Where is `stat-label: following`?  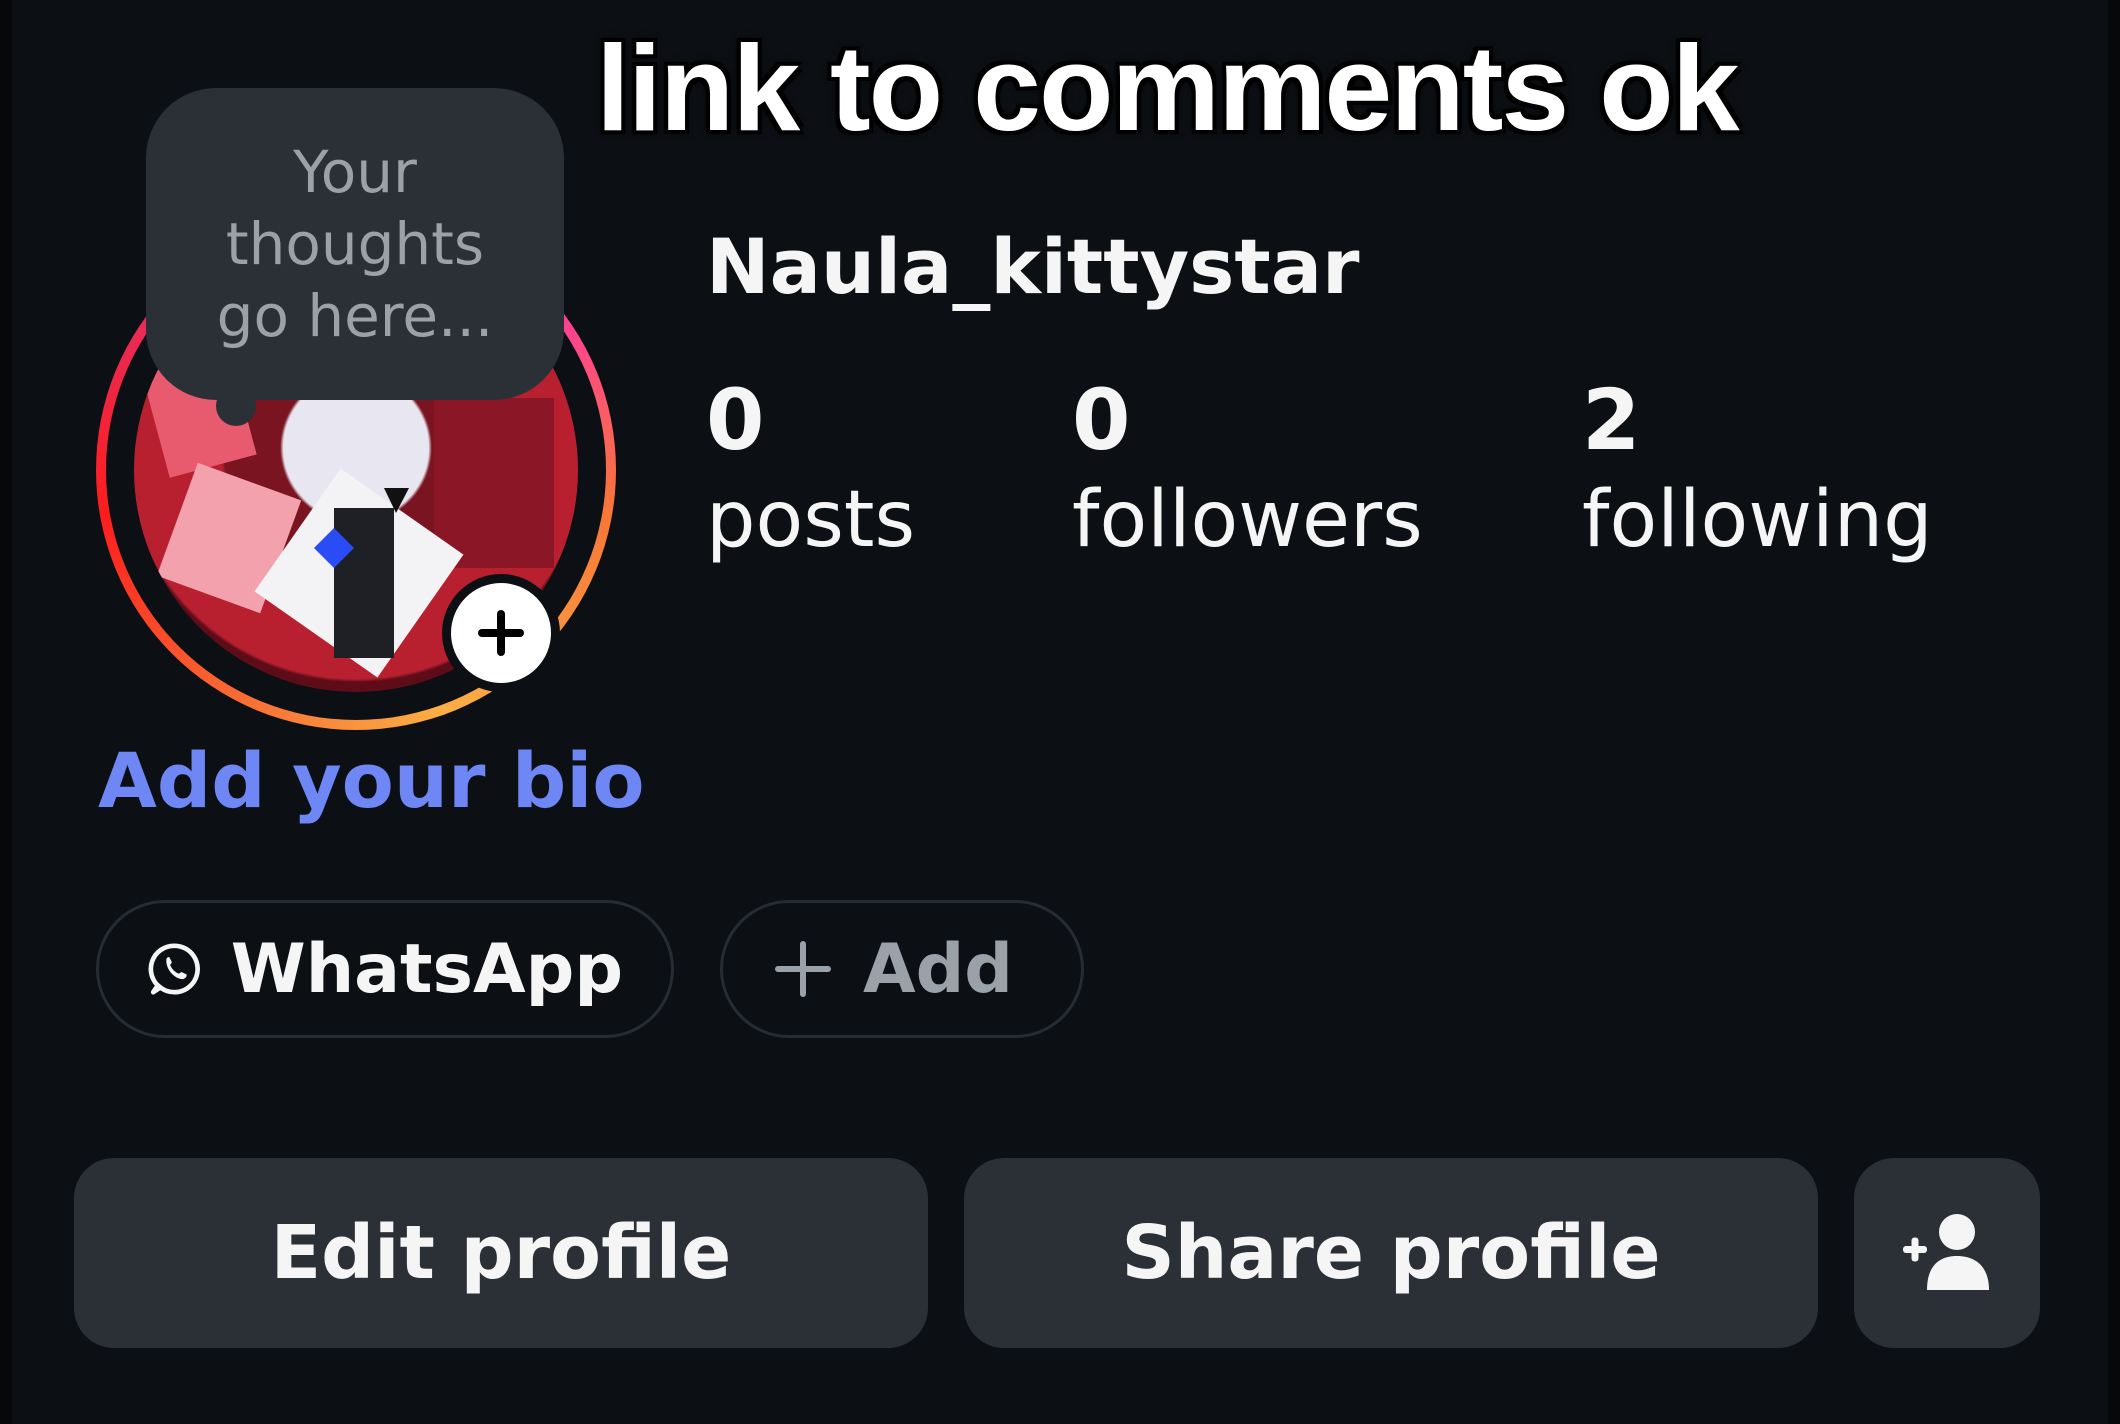
stat-label: following is located at coordinates (1757, 520).